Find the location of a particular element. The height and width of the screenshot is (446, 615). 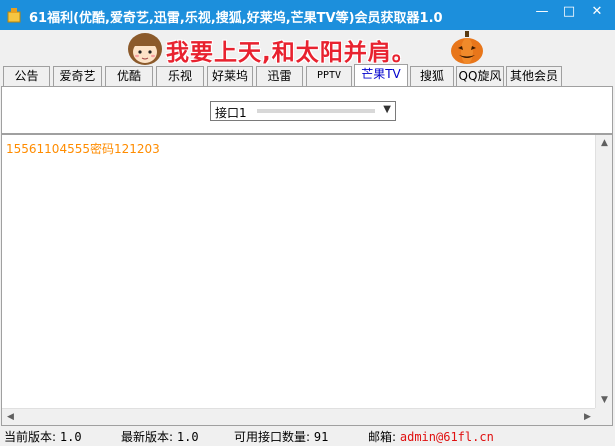

scroll-right-icon: ▶ is located at coordinates (587, 417).